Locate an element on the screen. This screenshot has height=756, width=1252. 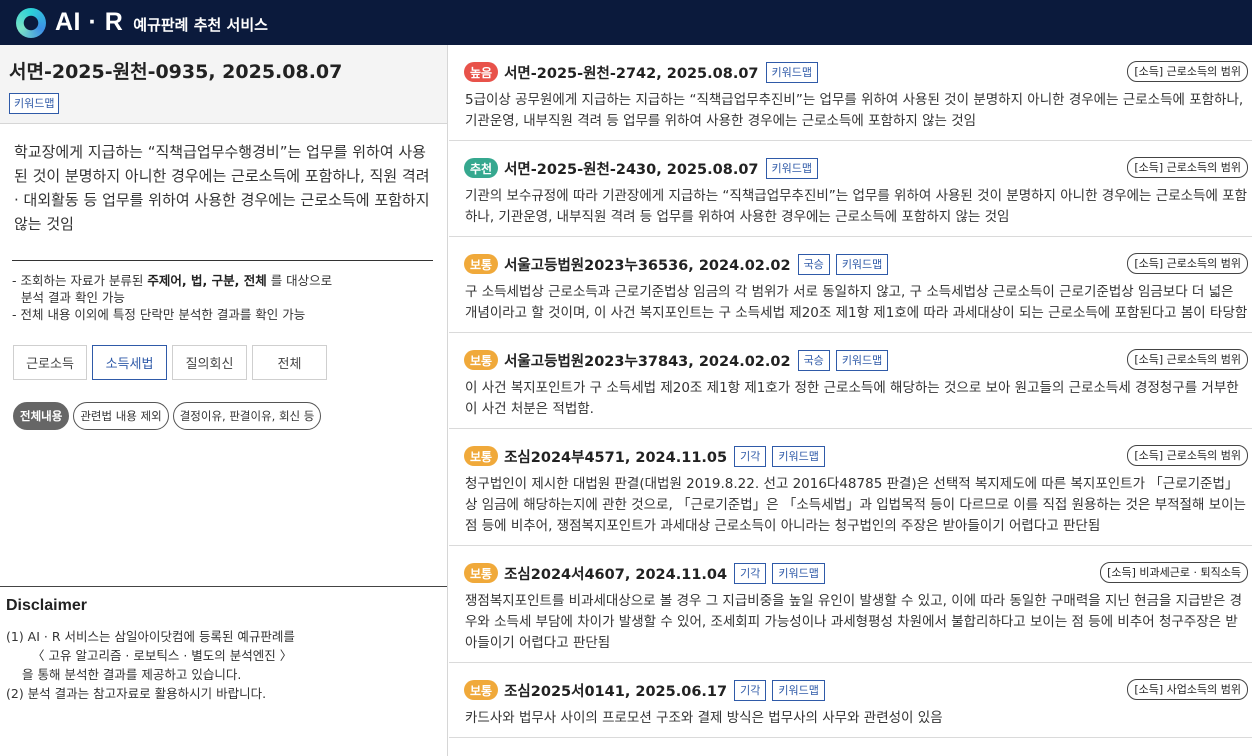
relevance-badge: 높음 is located at coordinates (481, 72).